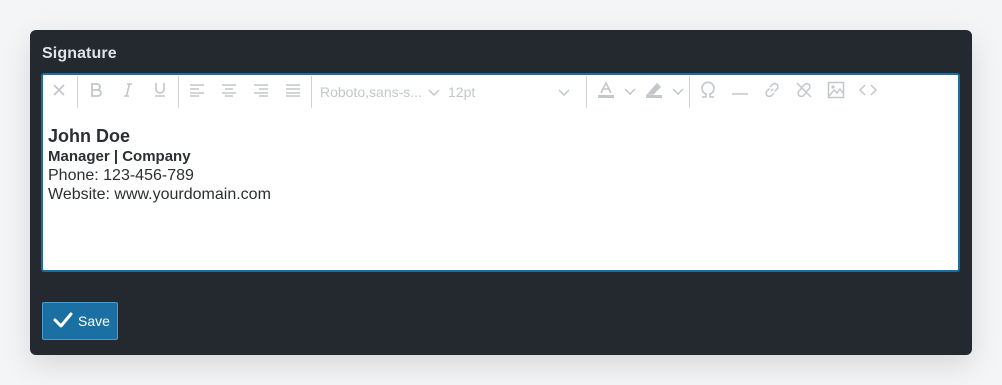 This screenshot has width=1002, height=385. I want to click on font-size-value: 12pt, so click(462, 92).